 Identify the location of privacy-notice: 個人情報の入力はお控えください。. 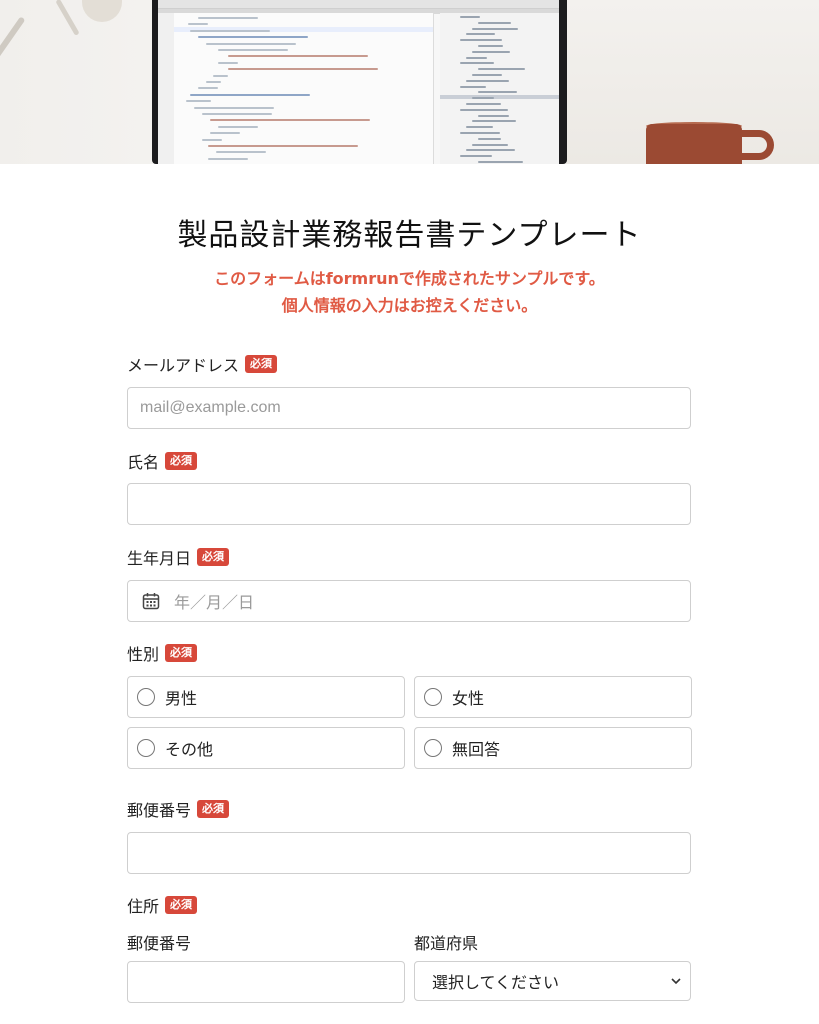
(409, 305).